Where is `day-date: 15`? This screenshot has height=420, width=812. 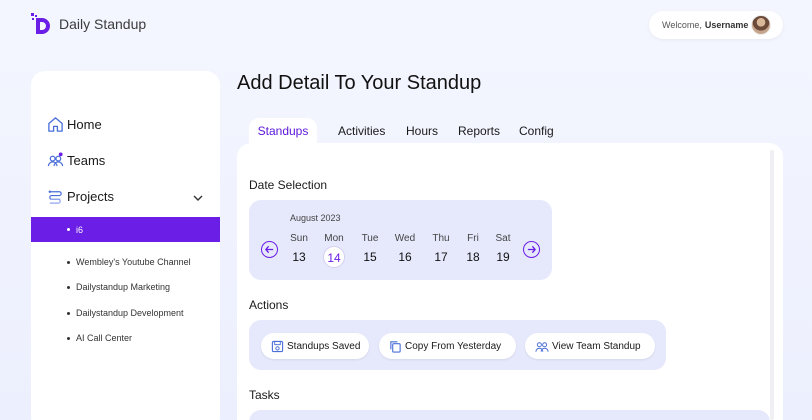
day-date: 15 is located at coordinates (370, 257).